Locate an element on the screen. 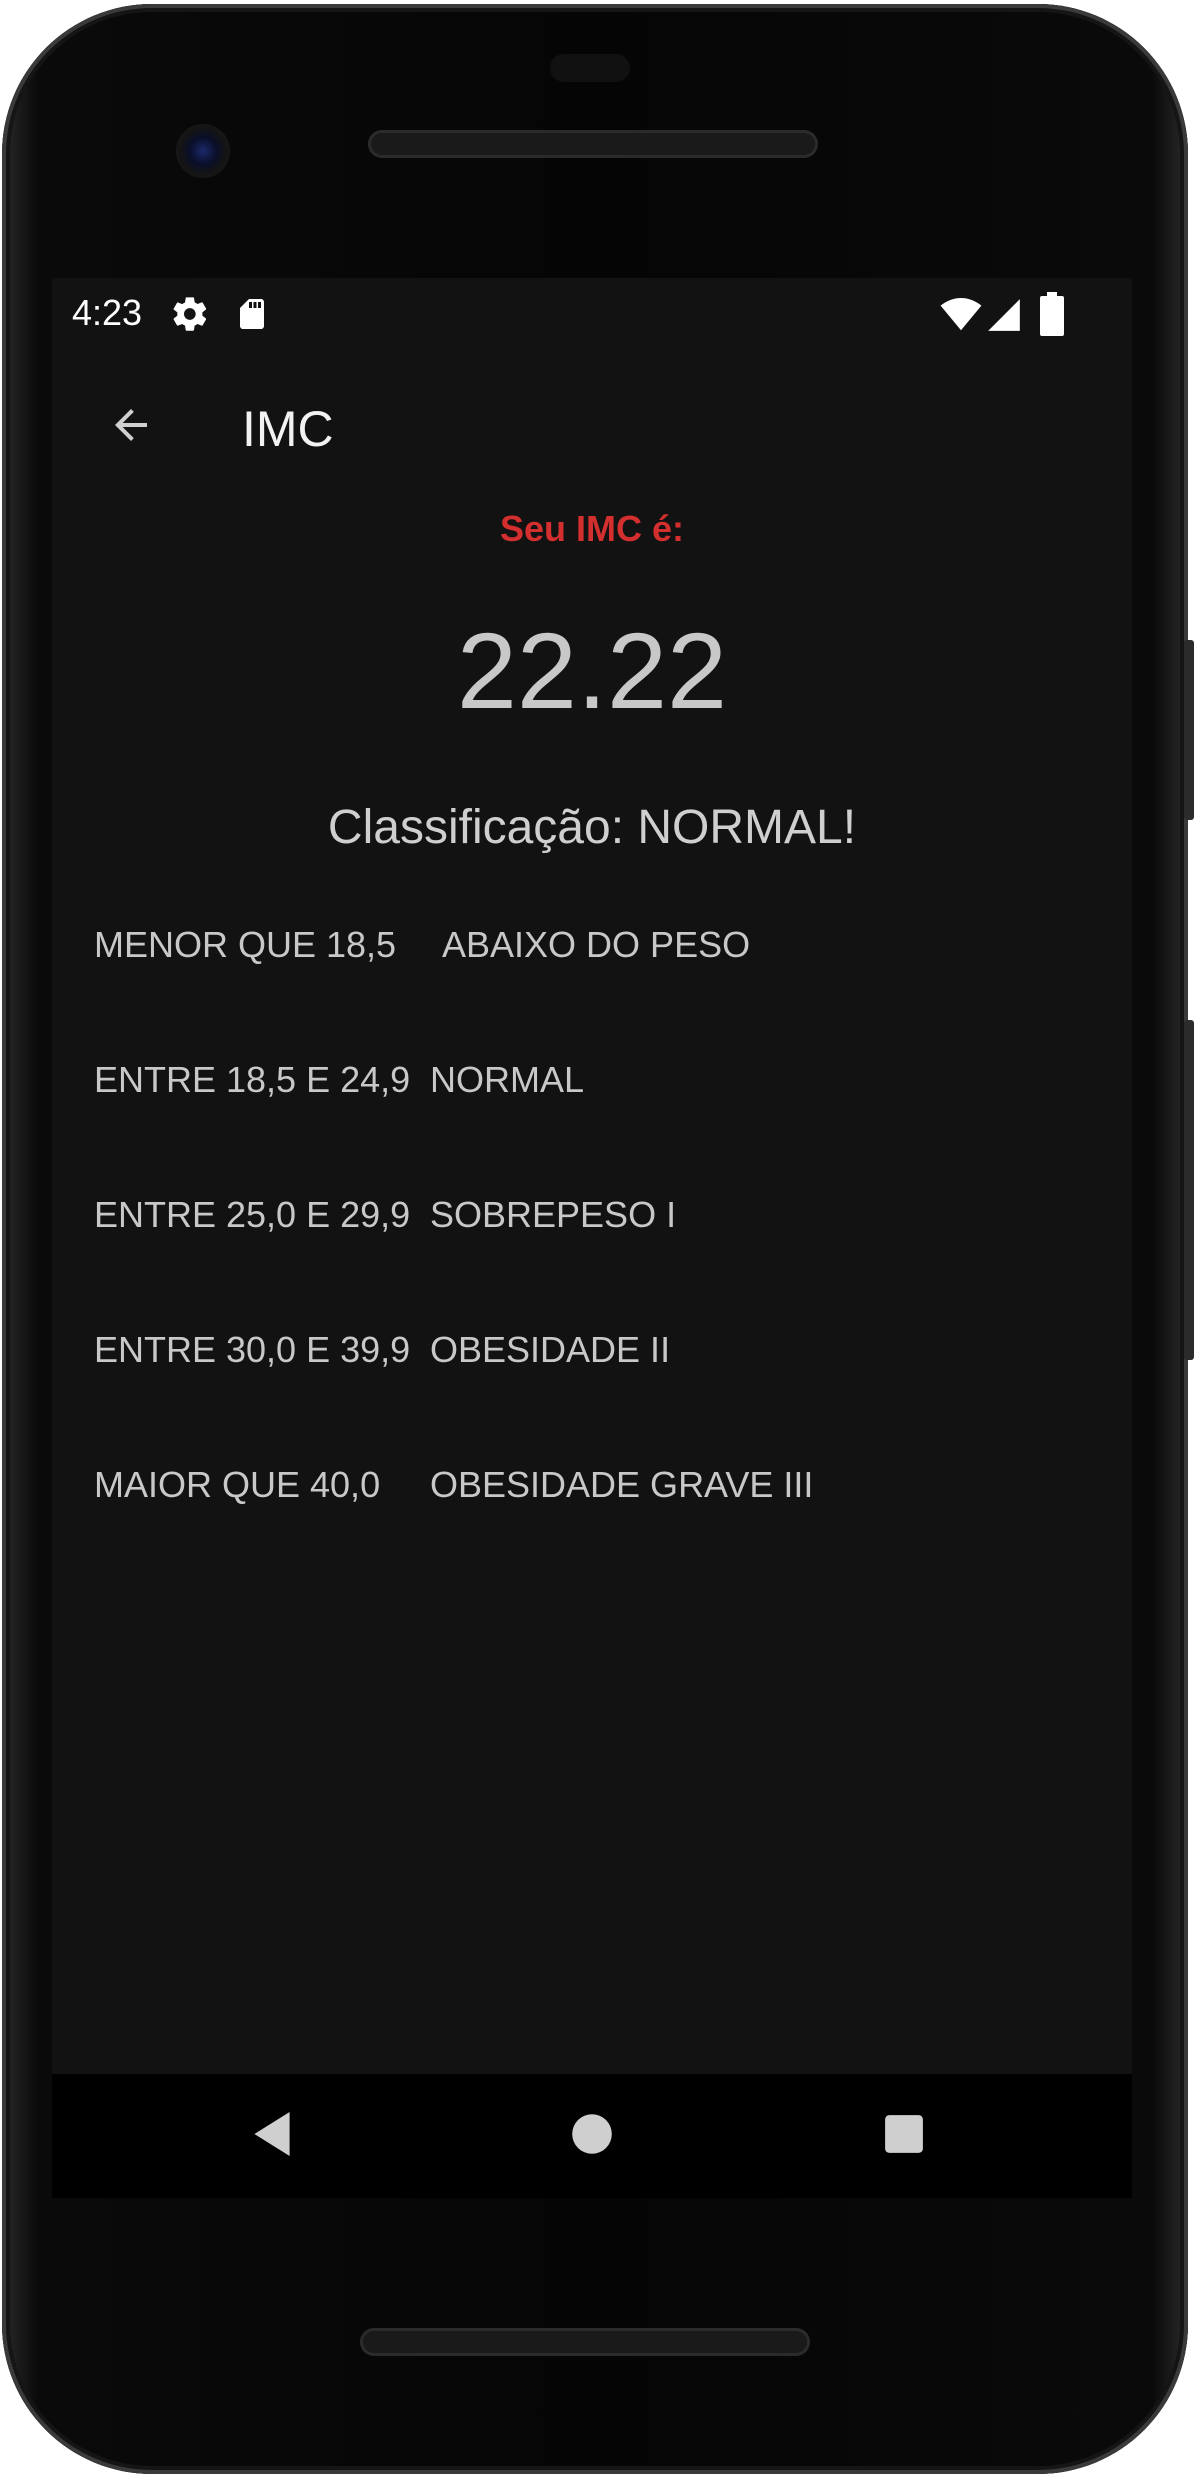 This screenshot has width=1194, height=2480. range-cell: ENTRE 25,0 E 29,9 is located at coordinates (252, 1214).